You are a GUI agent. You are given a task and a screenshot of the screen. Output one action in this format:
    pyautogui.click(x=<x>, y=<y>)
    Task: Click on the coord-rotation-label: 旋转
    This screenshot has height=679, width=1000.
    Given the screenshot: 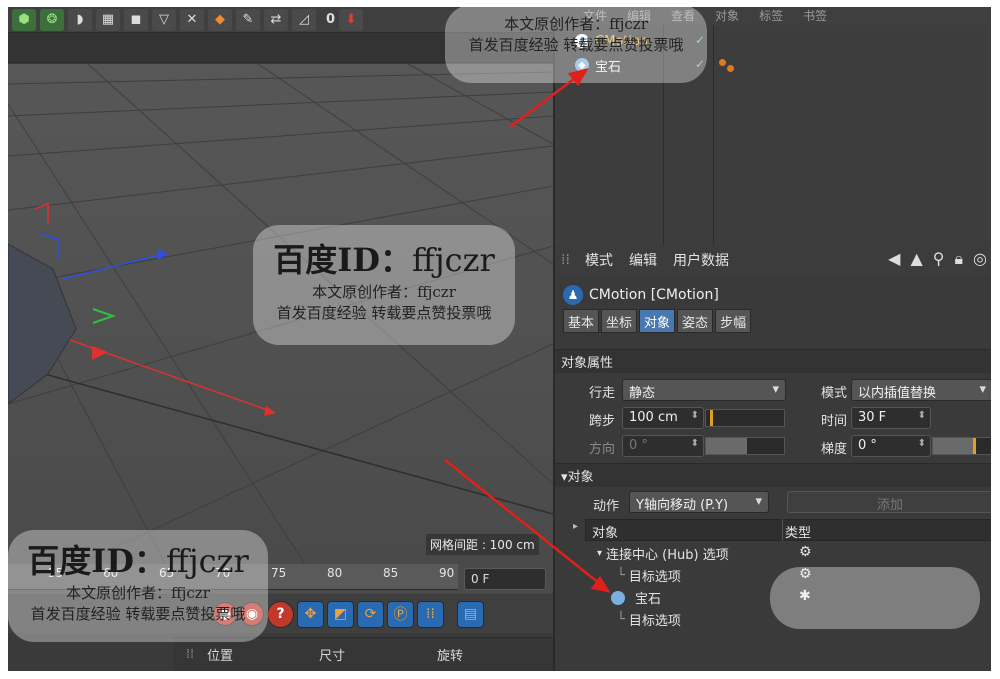 What is the action you would take?
    pyautogui.click(x=450, y=656)
    